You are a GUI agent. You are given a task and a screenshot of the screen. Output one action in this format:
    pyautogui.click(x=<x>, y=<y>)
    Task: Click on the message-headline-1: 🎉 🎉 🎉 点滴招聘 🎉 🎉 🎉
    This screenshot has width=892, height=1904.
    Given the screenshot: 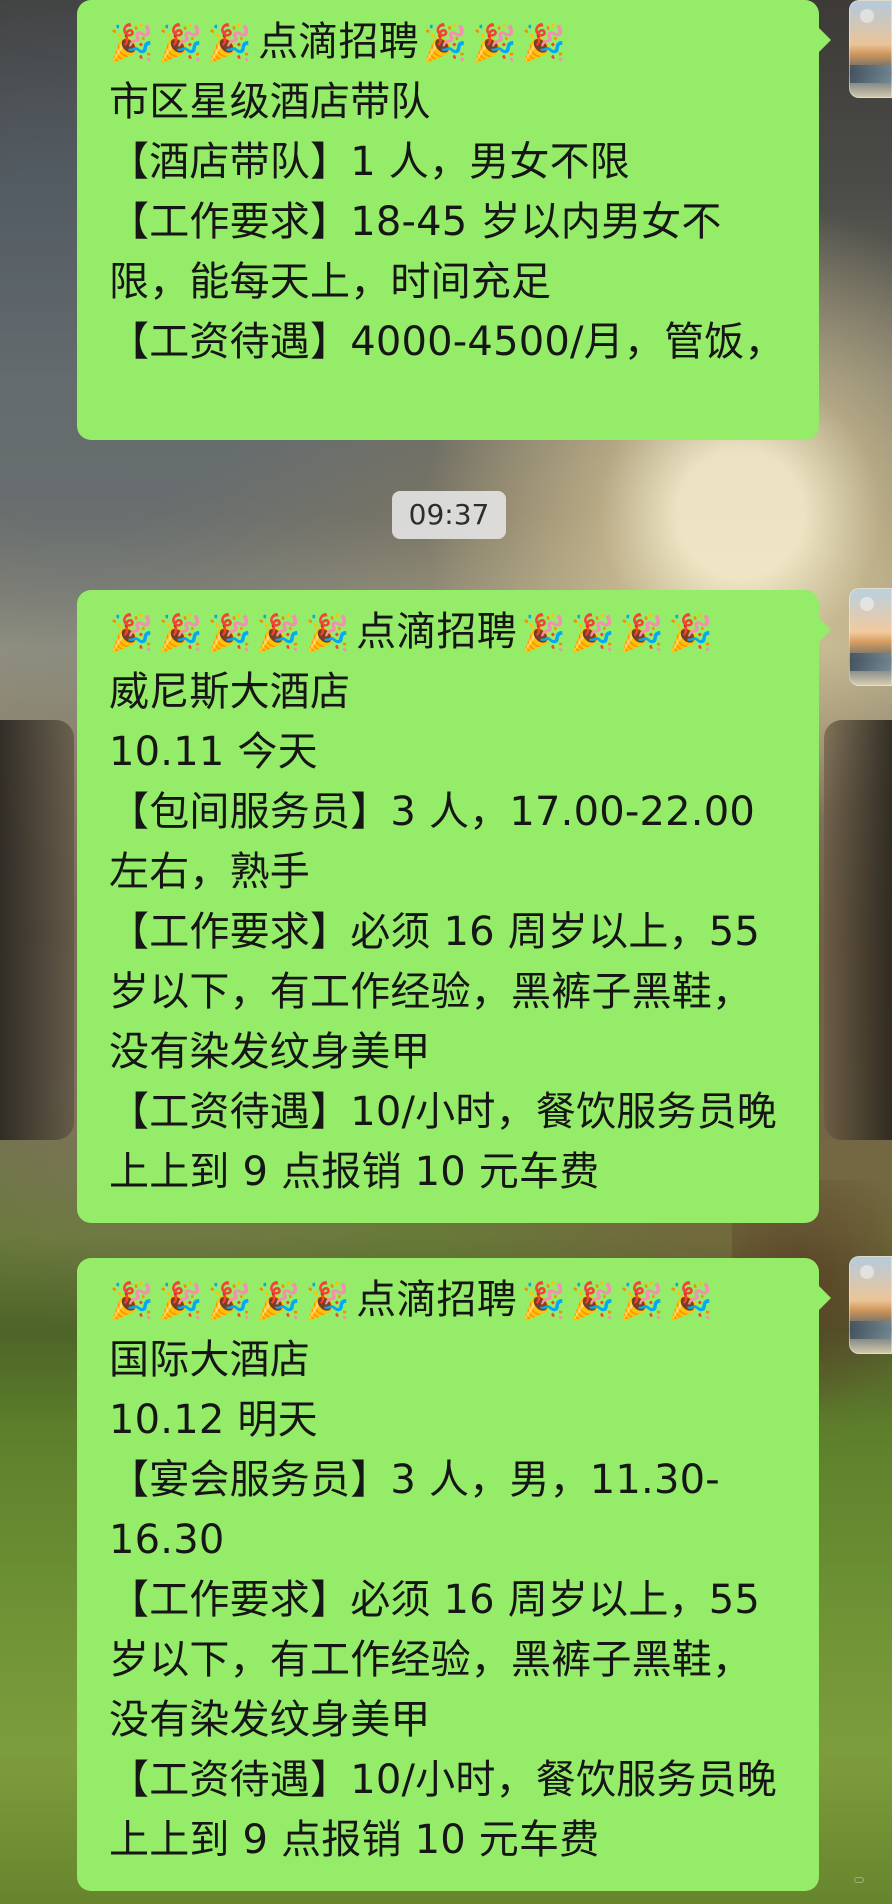 What is the action you would take?
    pyautogui.click(x=449, y=42)
    